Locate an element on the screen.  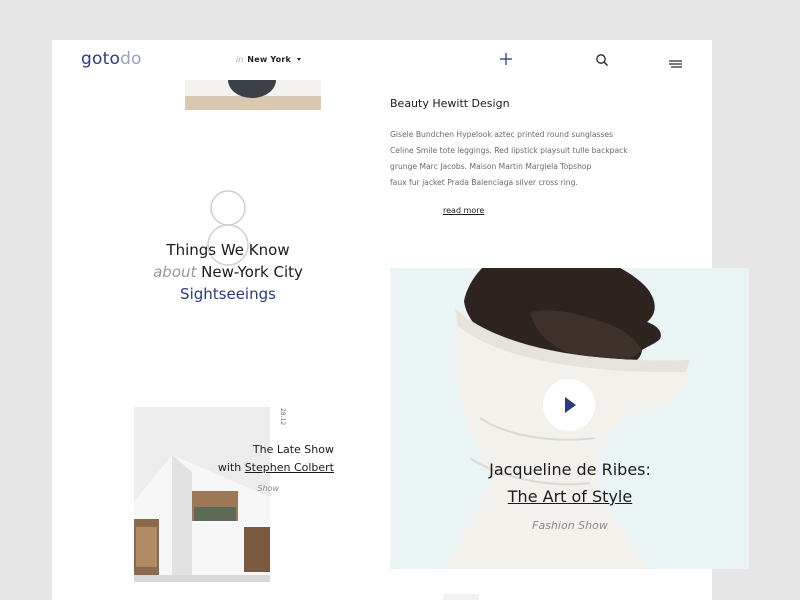
things-city: New-York City is located at coordinates (252, 272).